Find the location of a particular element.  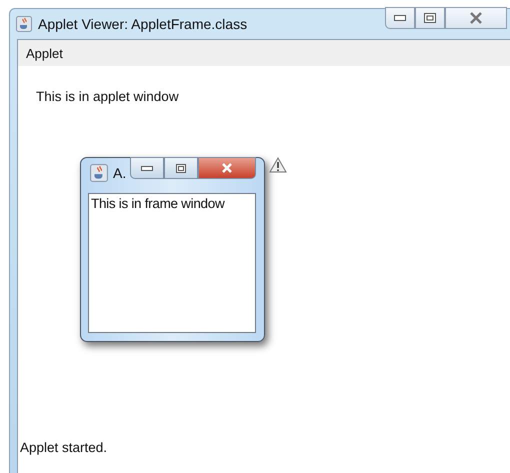

frame-title: A. is located at coordinates (119, 173).